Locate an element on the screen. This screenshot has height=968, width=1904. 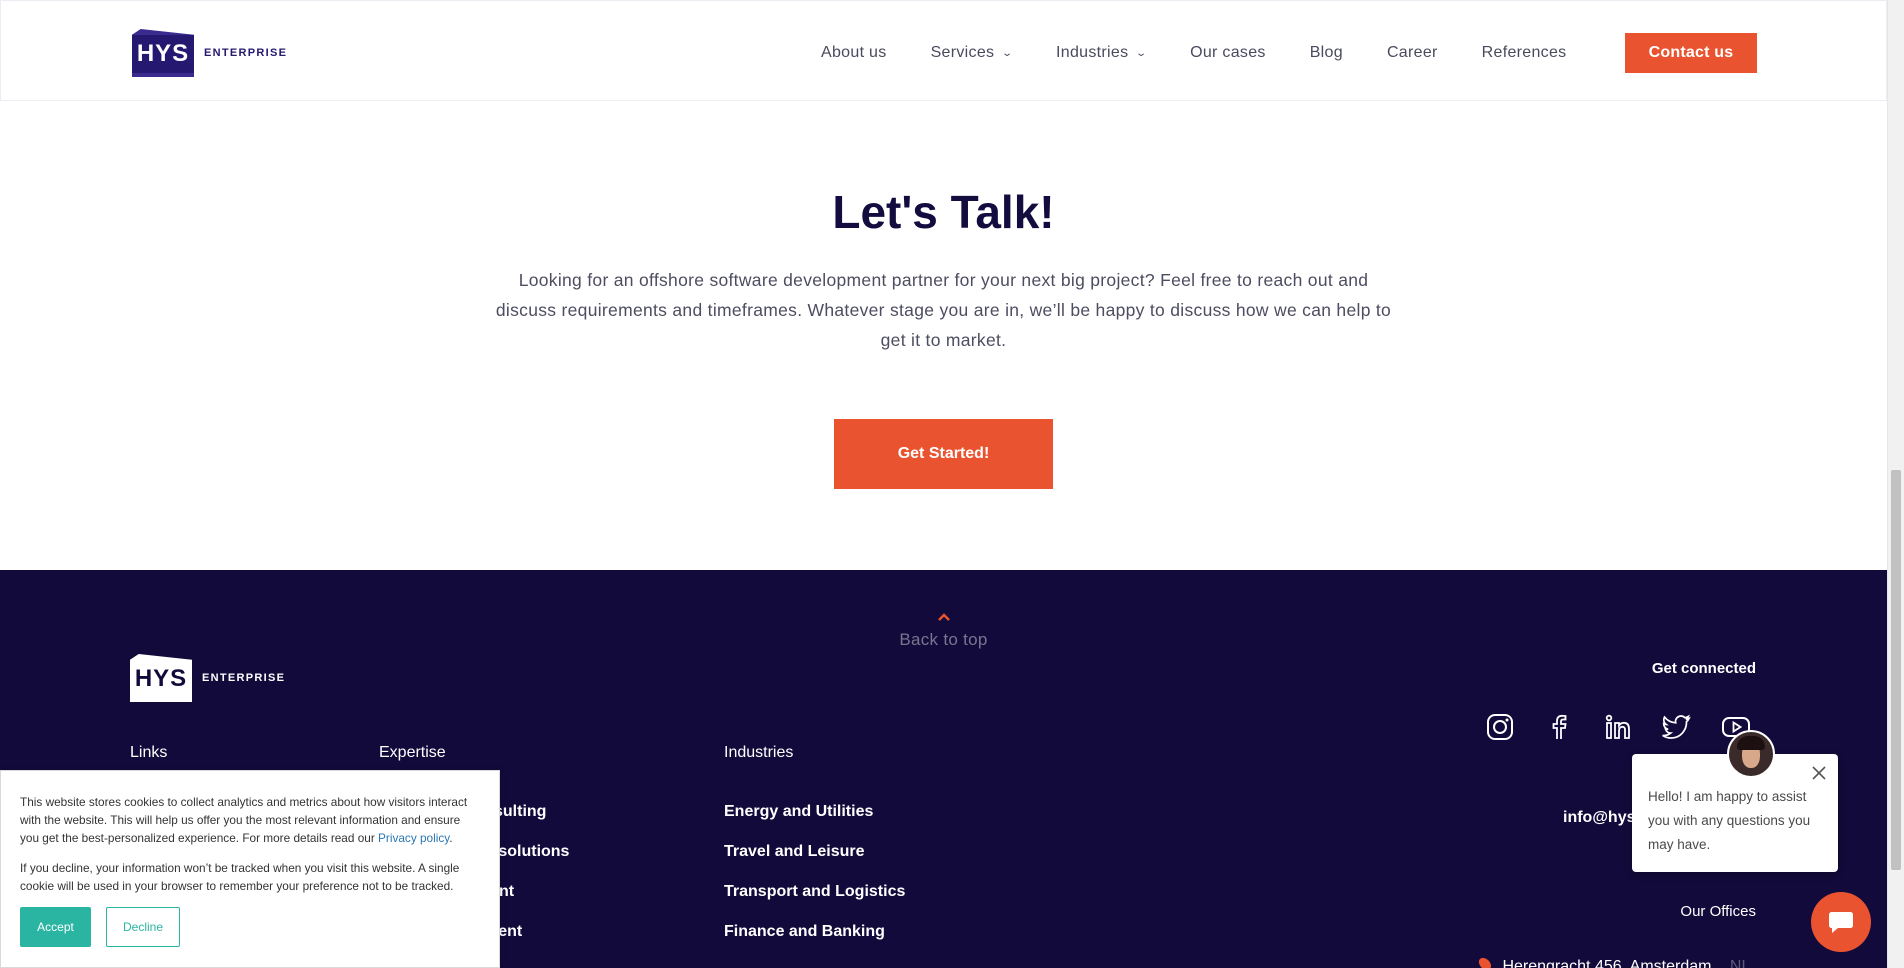
nav-about-us-label: About us is located at coordinates (854, 52).